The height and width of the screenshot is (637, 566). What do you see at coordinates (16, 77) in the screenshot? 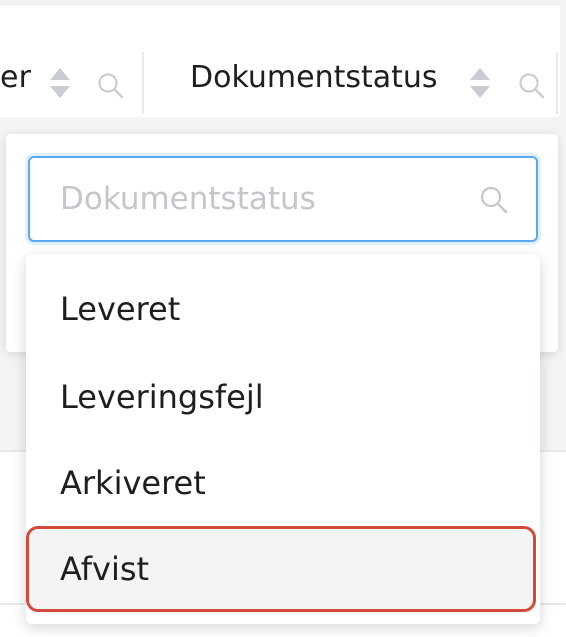
I see `column-header-label-partial: er` at bounding box center [16, 77].